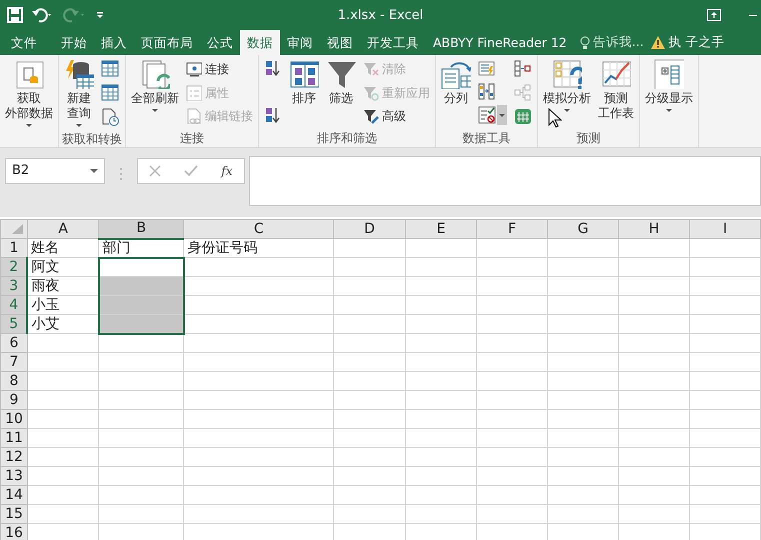 The width and height of the screenshot is (761, 540). What do you see at coordinates (658, 42) in the screenshot?
I see `warning-icon` at bounding box center [658, 42].